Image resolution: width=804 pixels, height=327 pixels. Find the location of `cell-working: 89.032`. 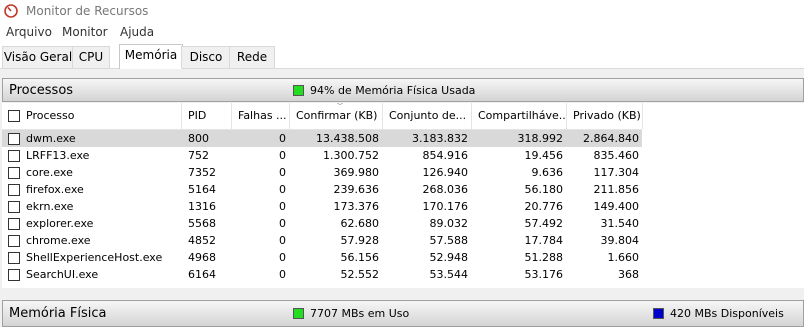

cell-working: 89.032 is located at coordinates (449, 223).